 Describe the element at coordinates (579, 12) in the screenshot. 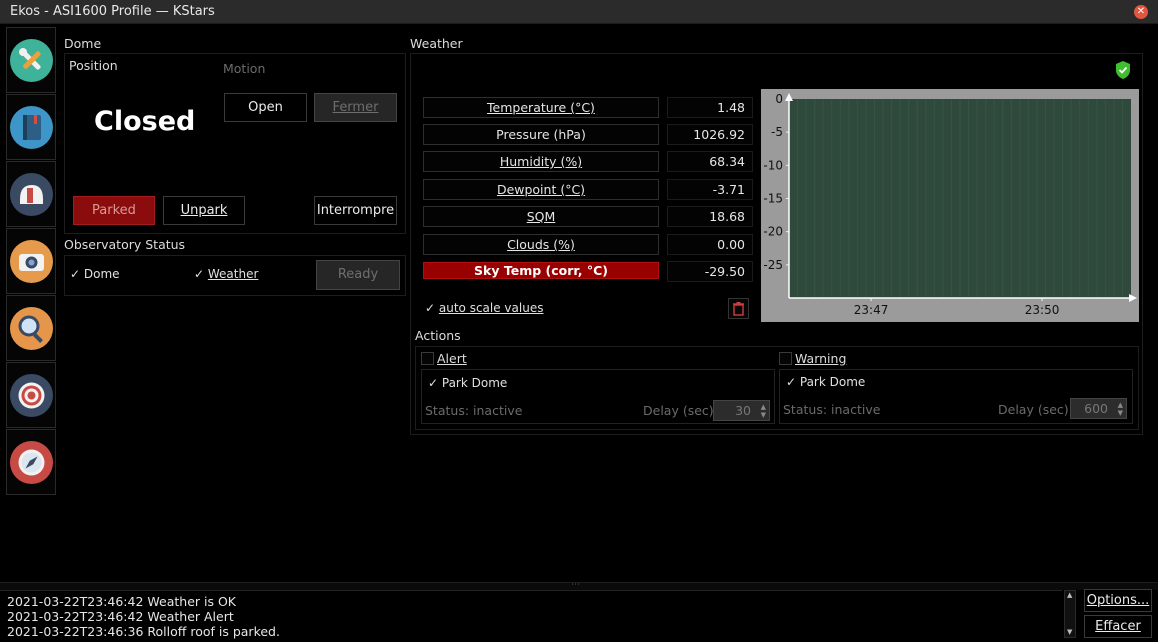

I see `title-bar: Ekos - ASI1600 Profile — KStars ✕` at that location.